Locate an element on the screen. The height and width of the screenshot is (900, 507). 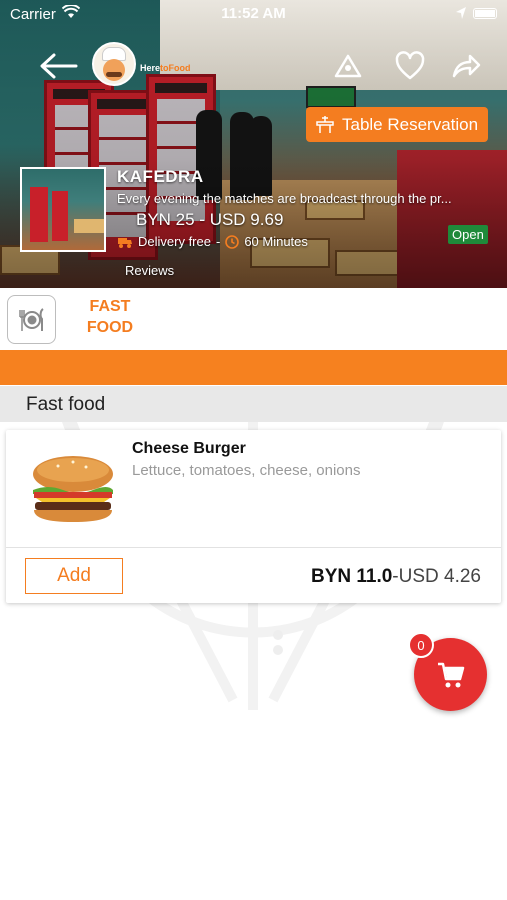
section-title: Fast food is located at coordinates (66, 404).